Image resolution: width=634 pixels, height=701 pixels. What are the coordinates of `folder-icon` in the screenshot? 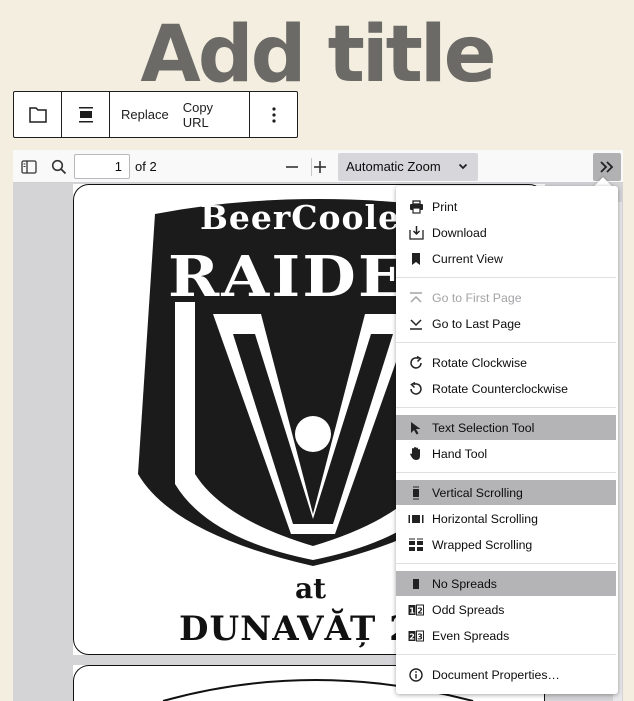 It's located at (37, 114).